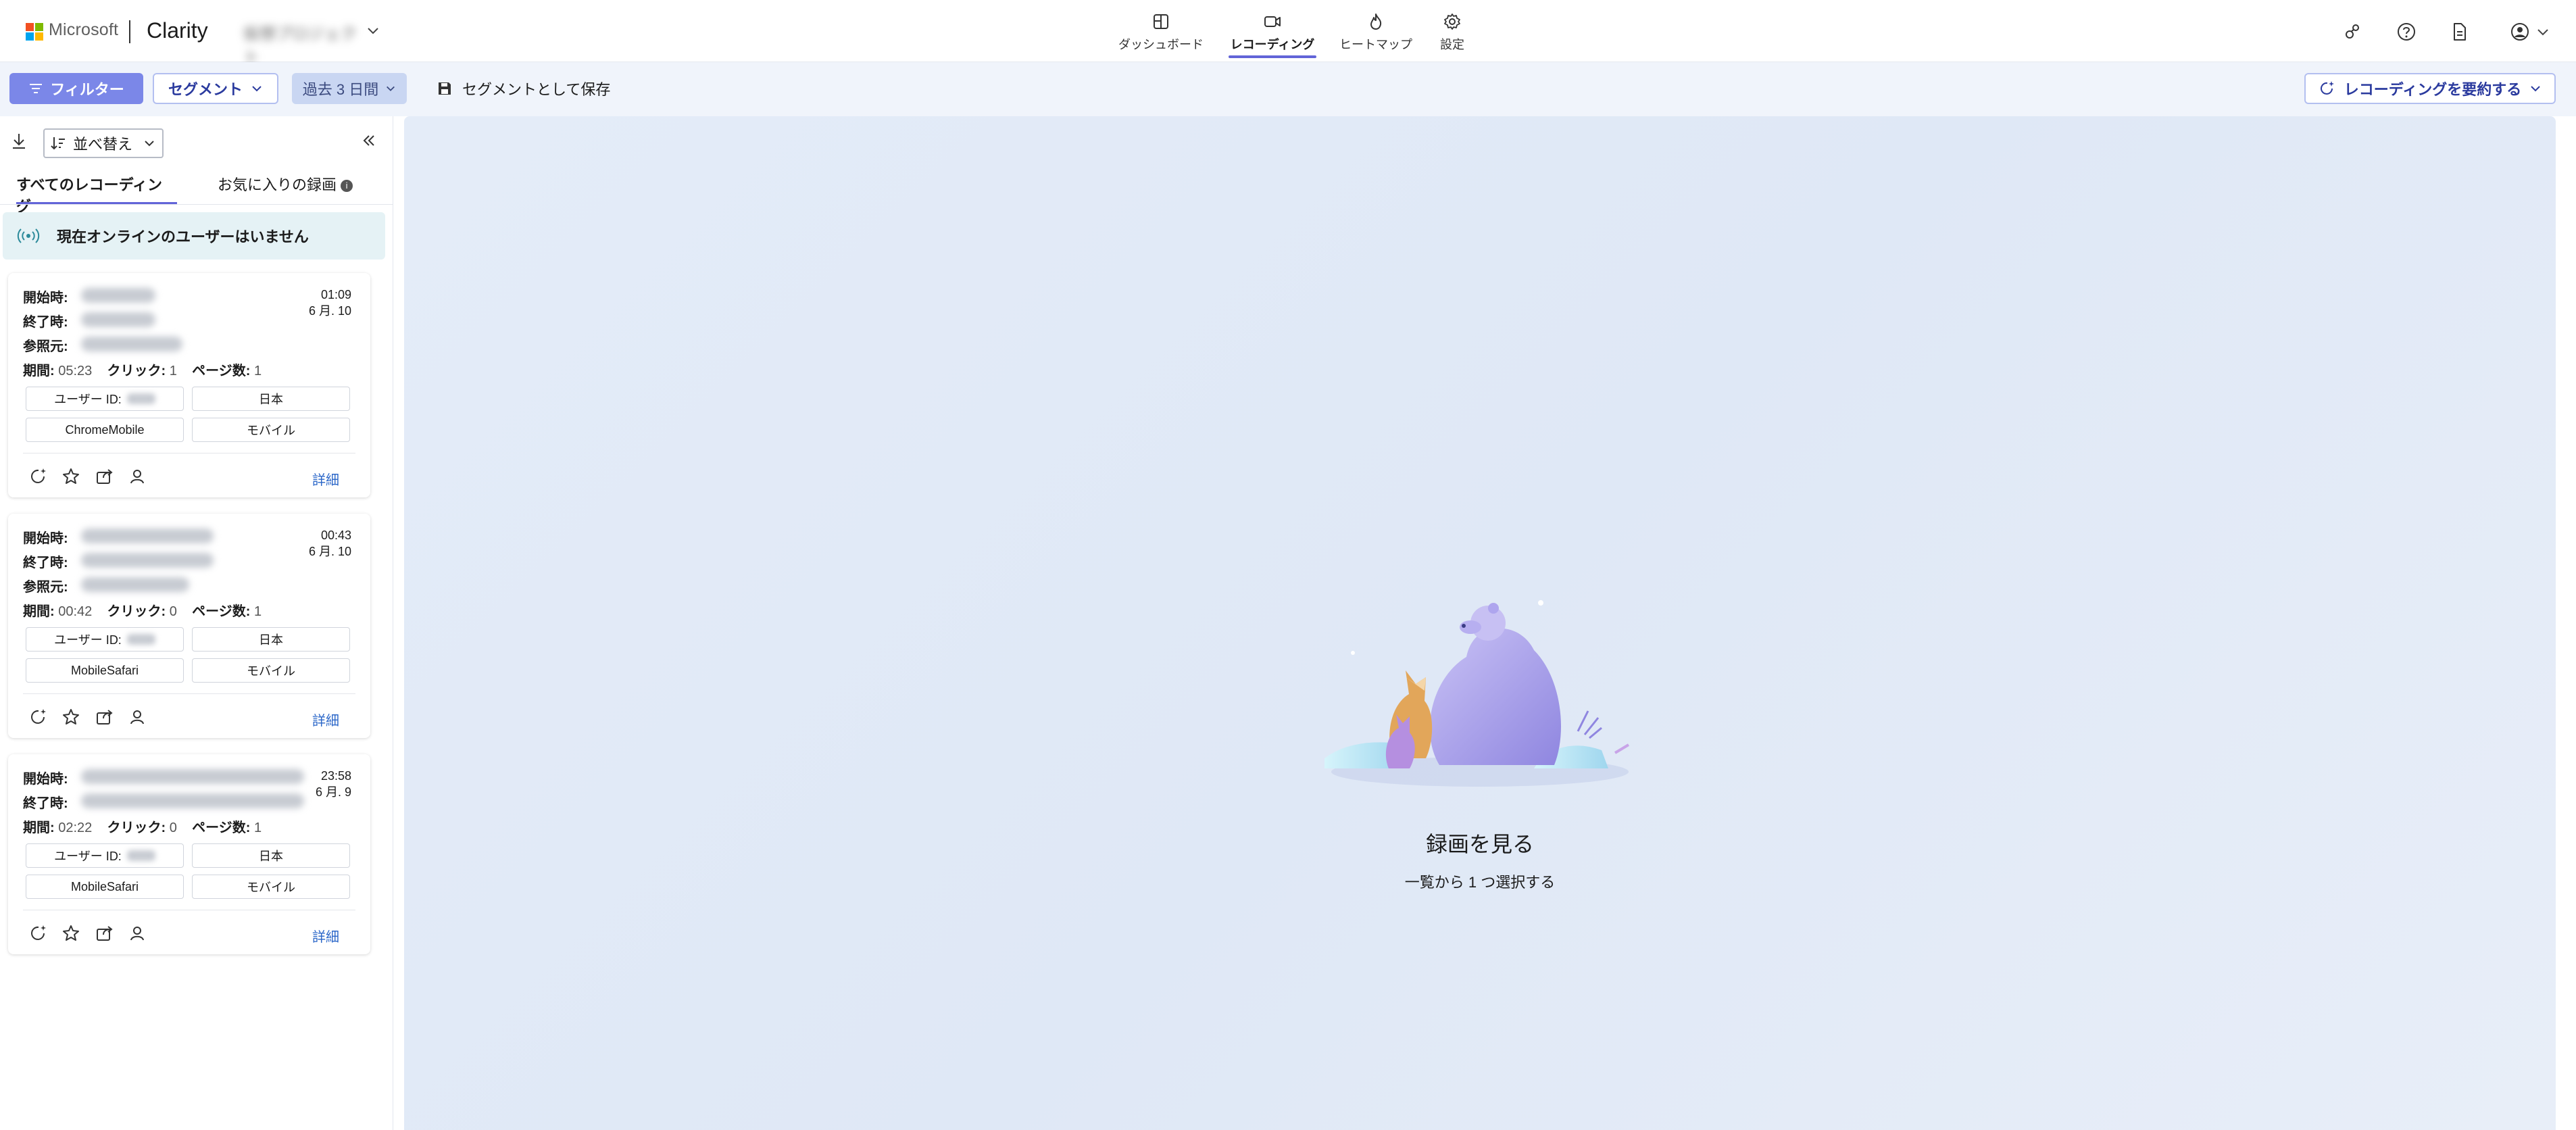  What do you see at coordinates (104, 143) in the screenshot?
I see `sort-dropdown: 並べ替え` at bounding box center [104, 143].